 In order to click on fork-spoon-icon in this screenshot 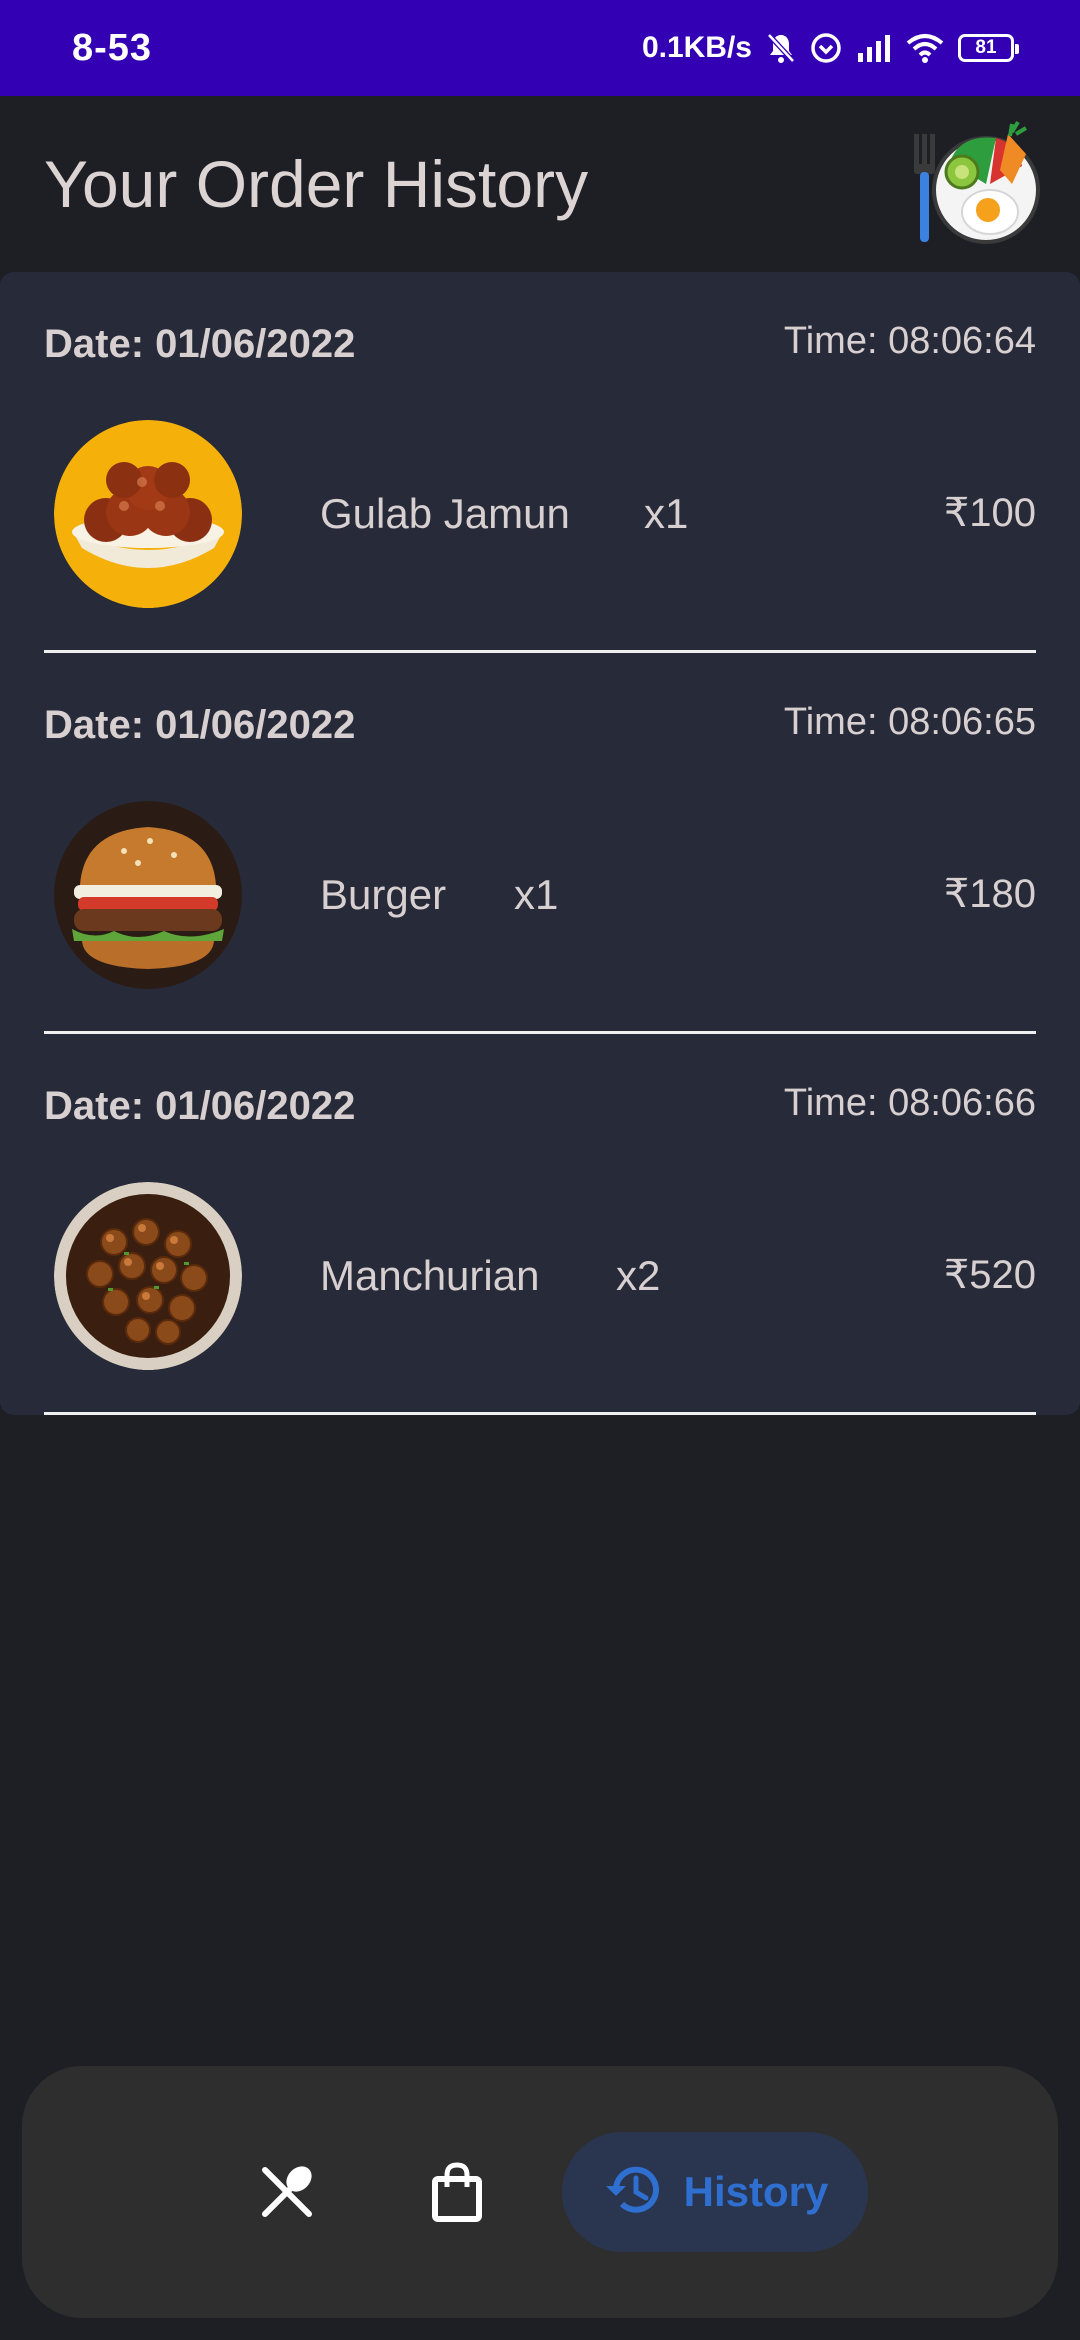, I will do `click(287, 2194)`.